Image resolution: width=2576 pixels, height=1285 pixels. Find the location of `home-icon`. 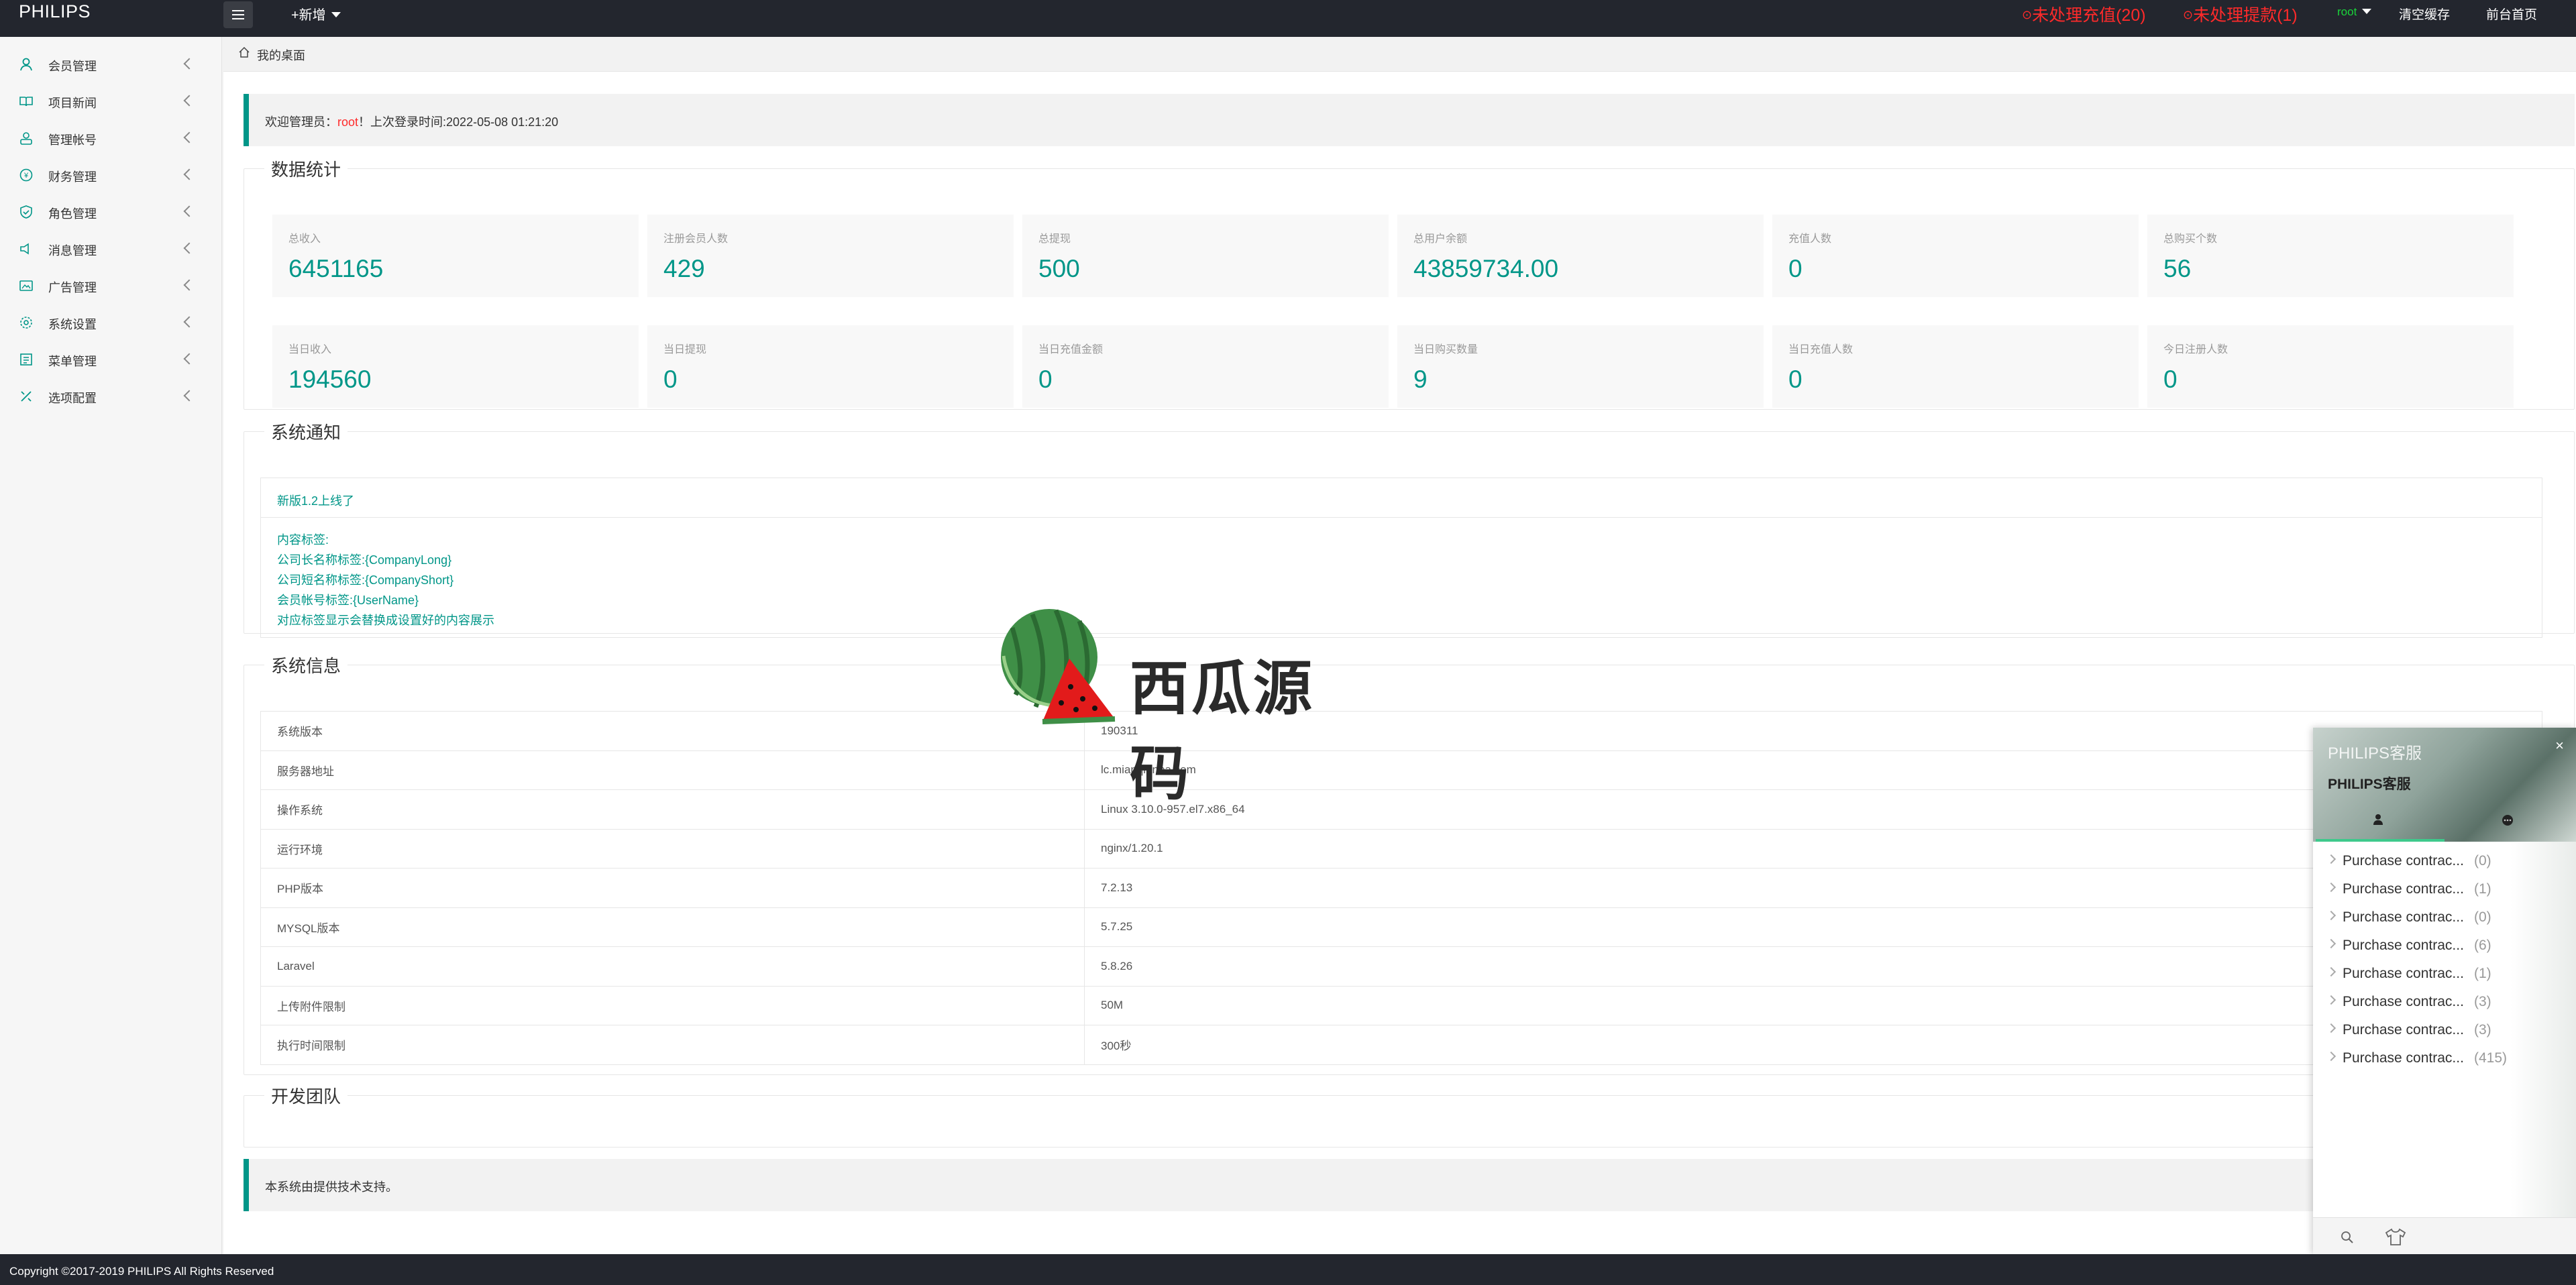

home-icon is located at coordinates (244, 52).